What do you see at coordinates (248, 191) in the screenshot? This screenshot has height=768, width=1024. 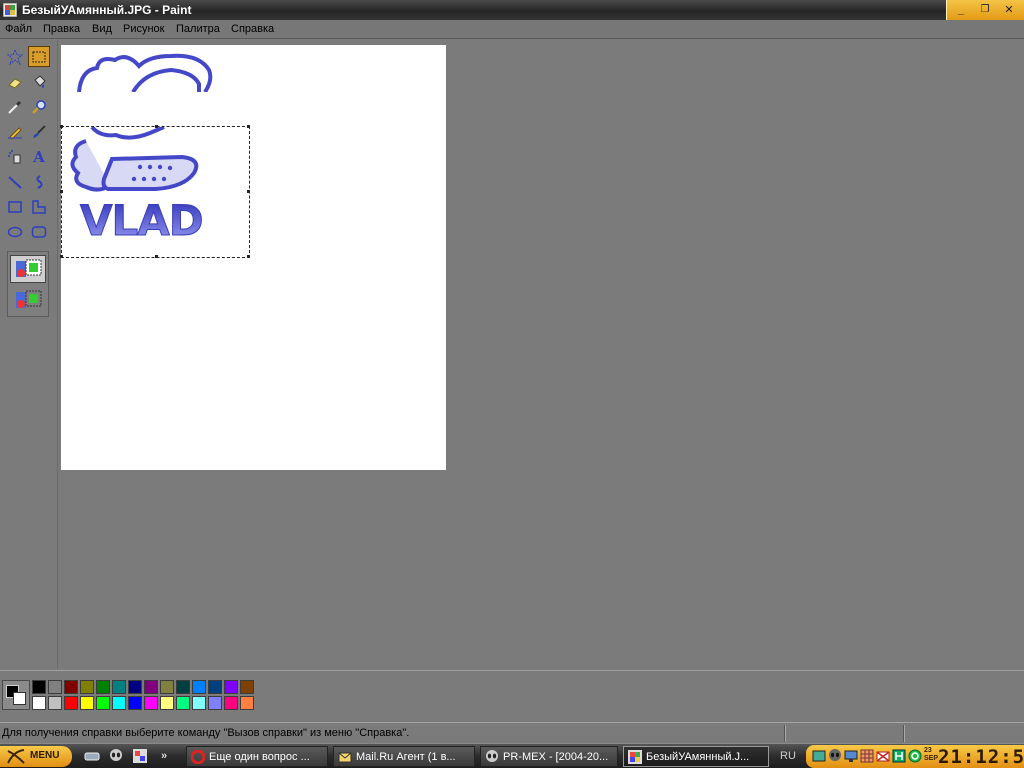 I see `selection-handle-e` at bounding box center [248, 191].